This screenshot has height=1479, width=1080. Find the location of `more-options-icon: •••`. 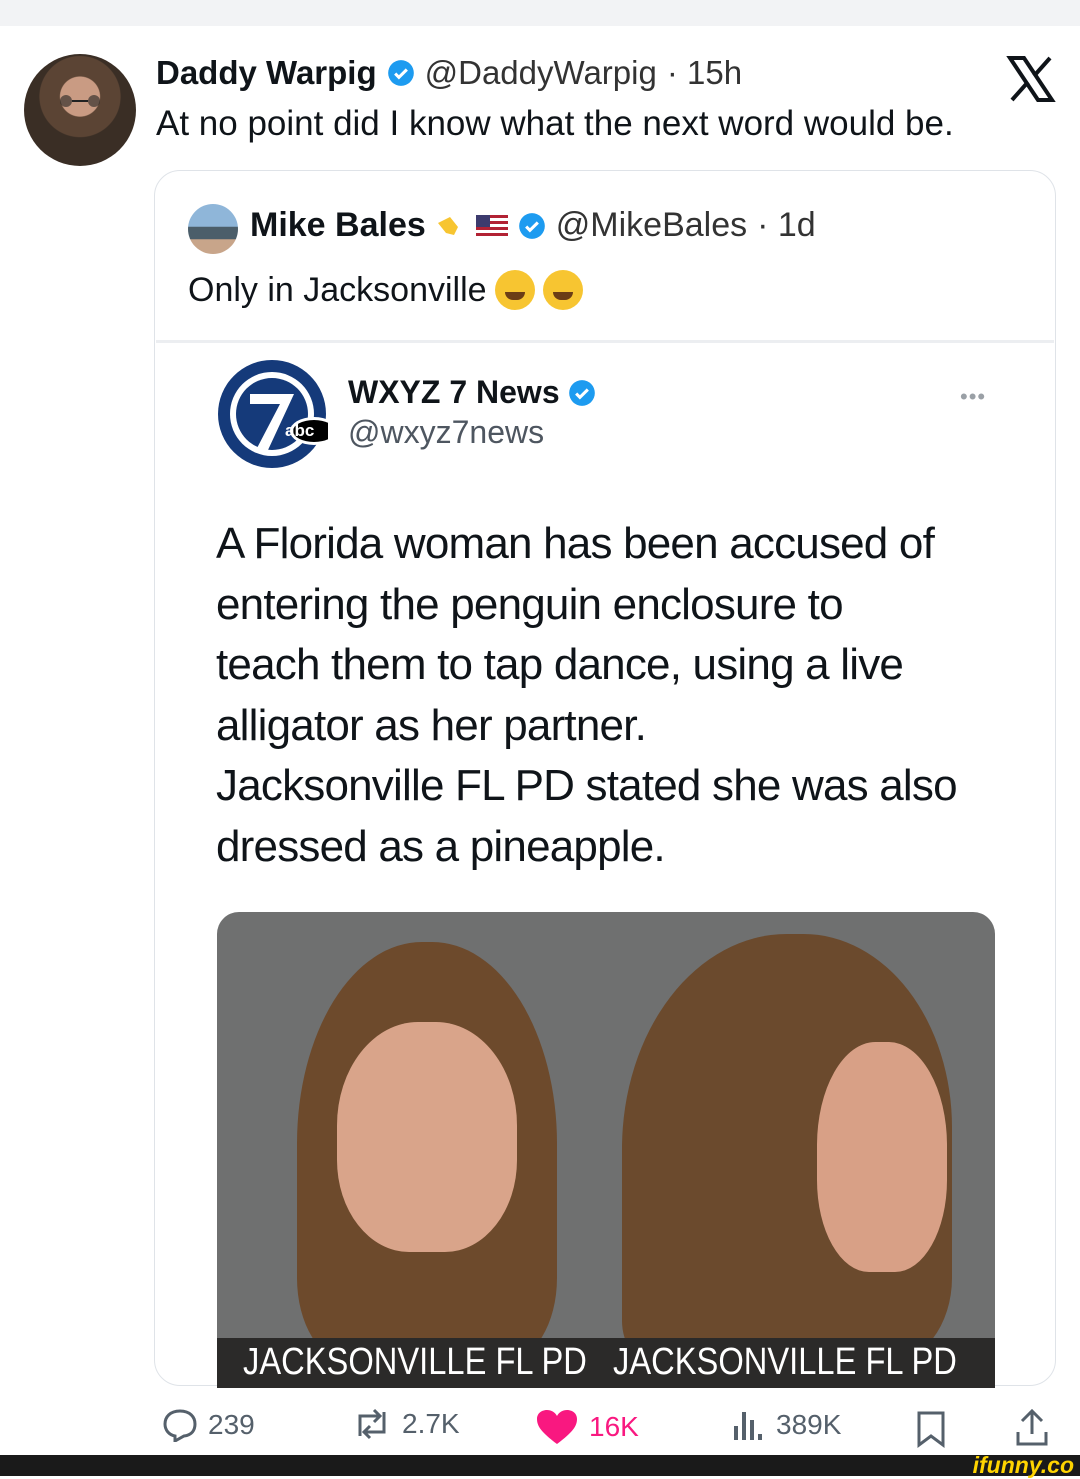

more-options-icon: ••• is located at coordinates (973, 397).